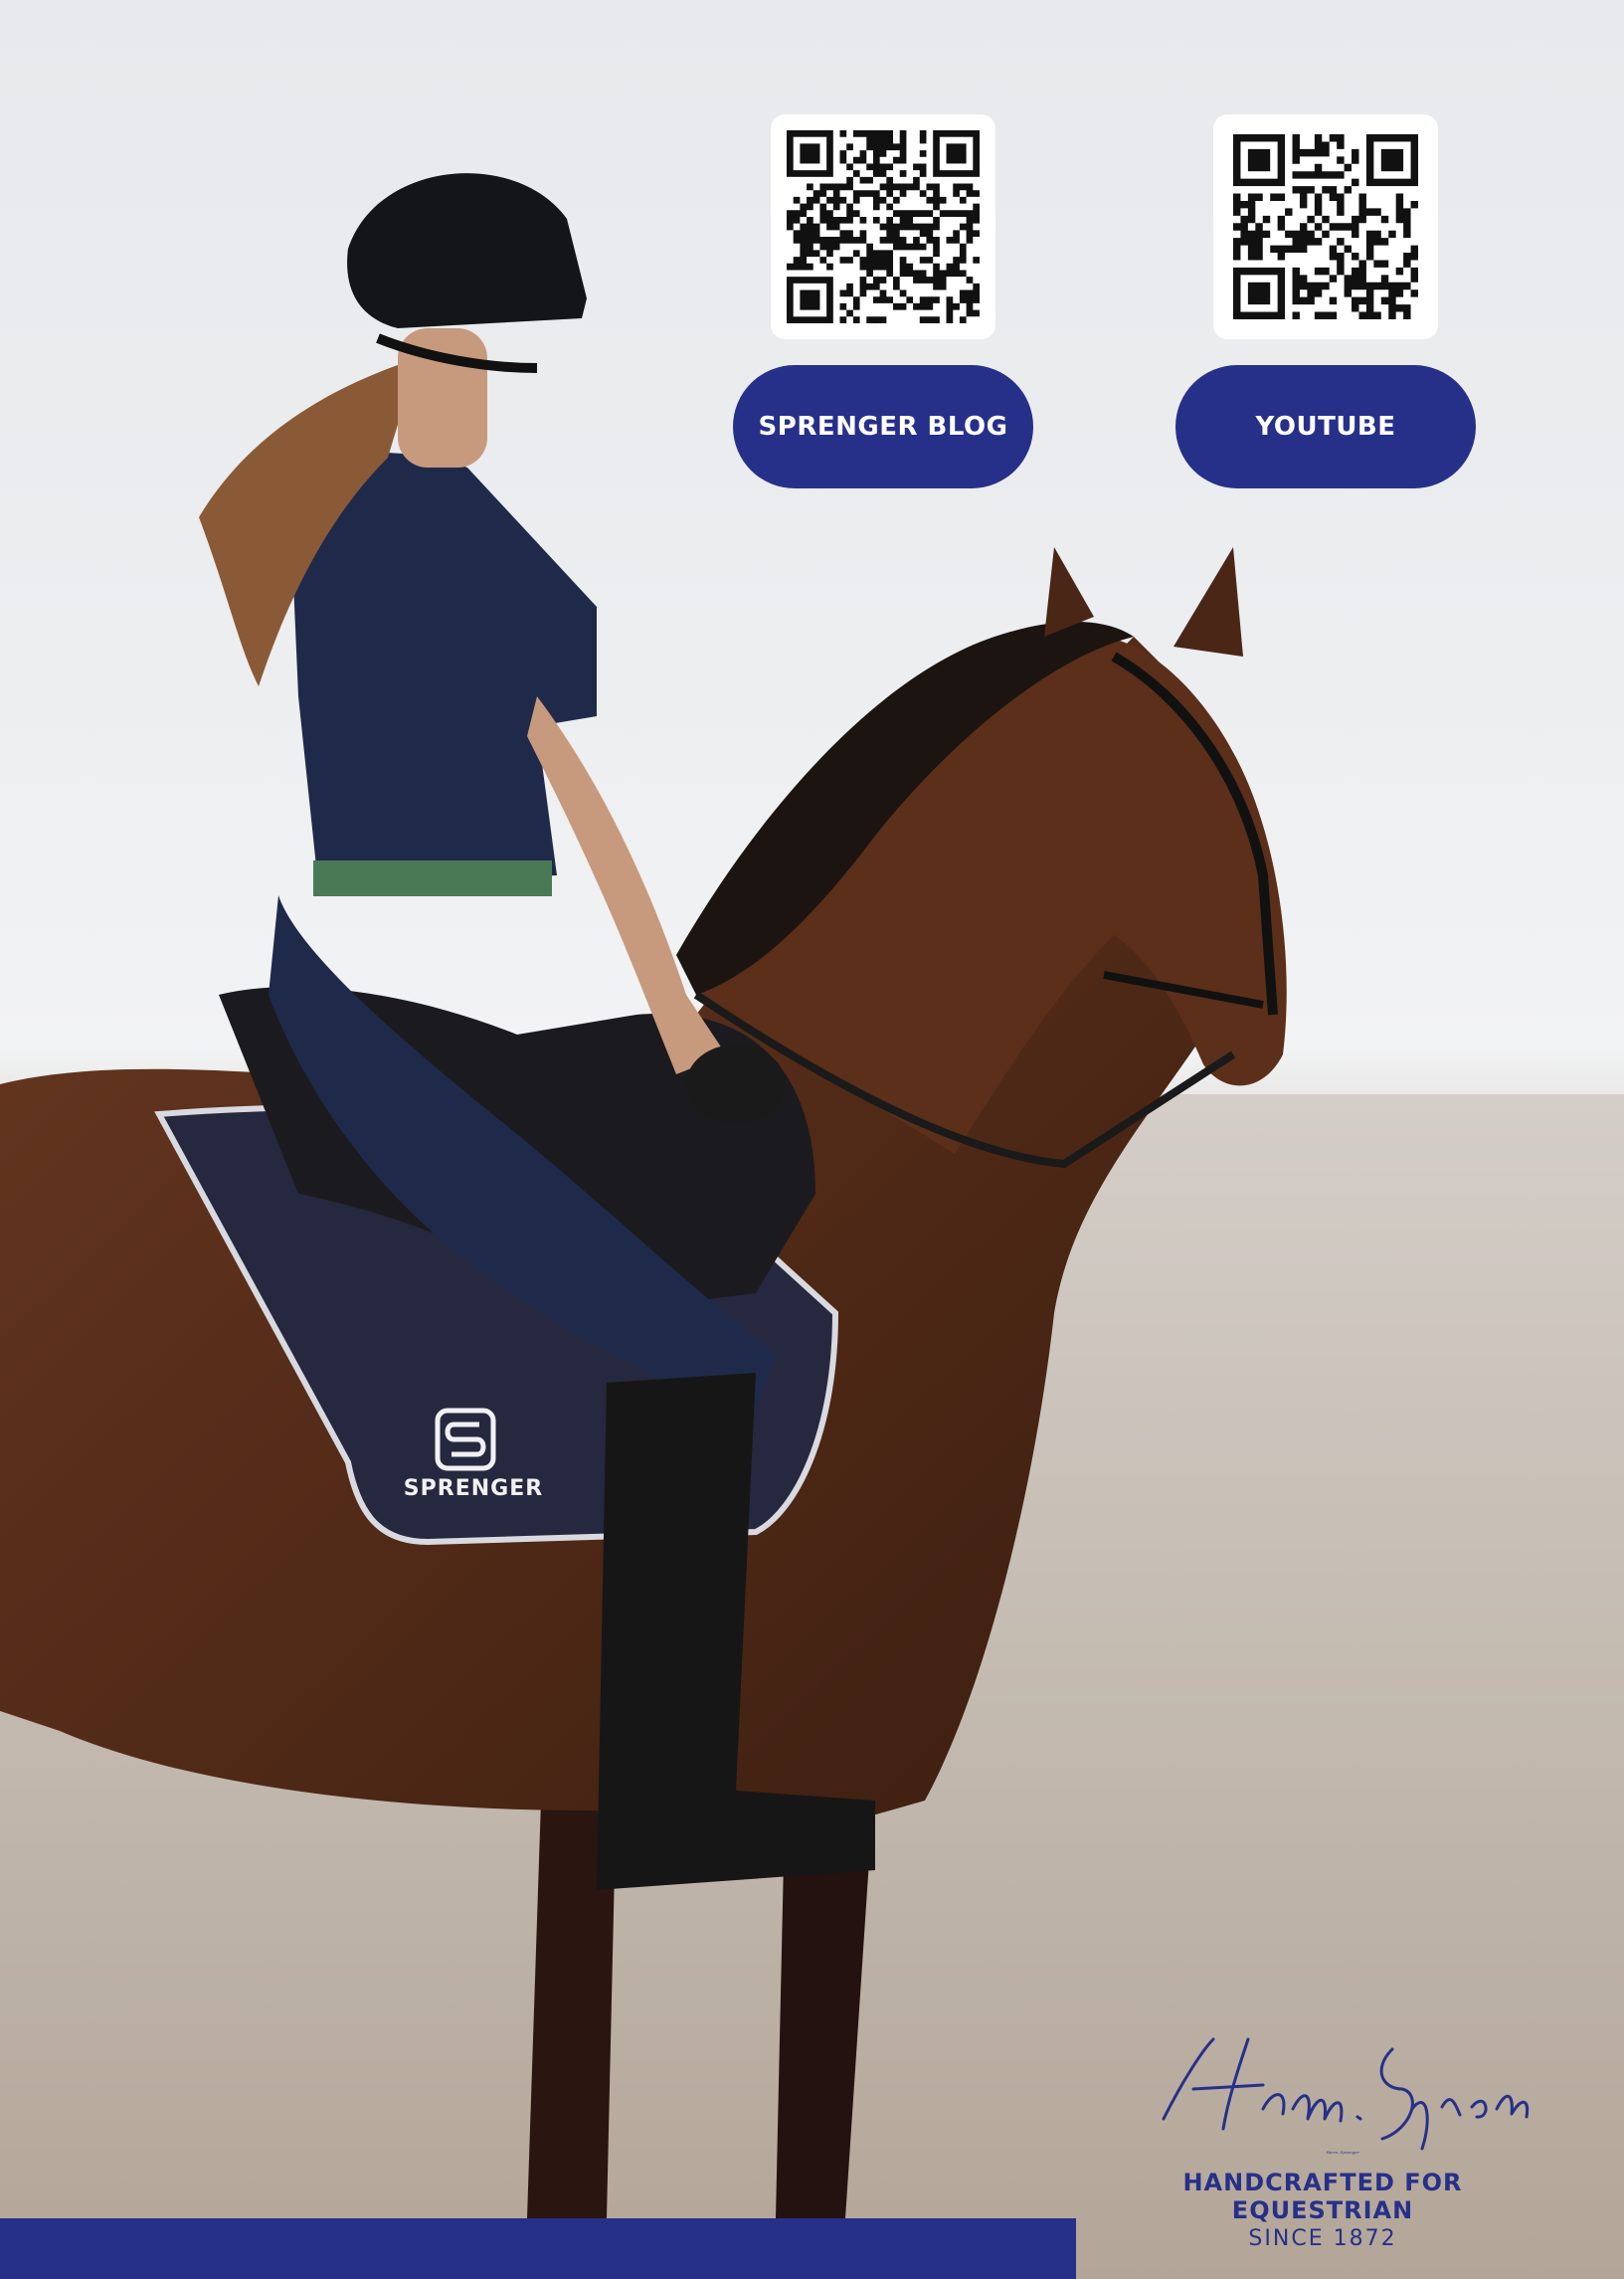  What do you see at coordinates (1208, 602) in the screenshot?
I see `horse-ear` at bounding box center [1208, 602].